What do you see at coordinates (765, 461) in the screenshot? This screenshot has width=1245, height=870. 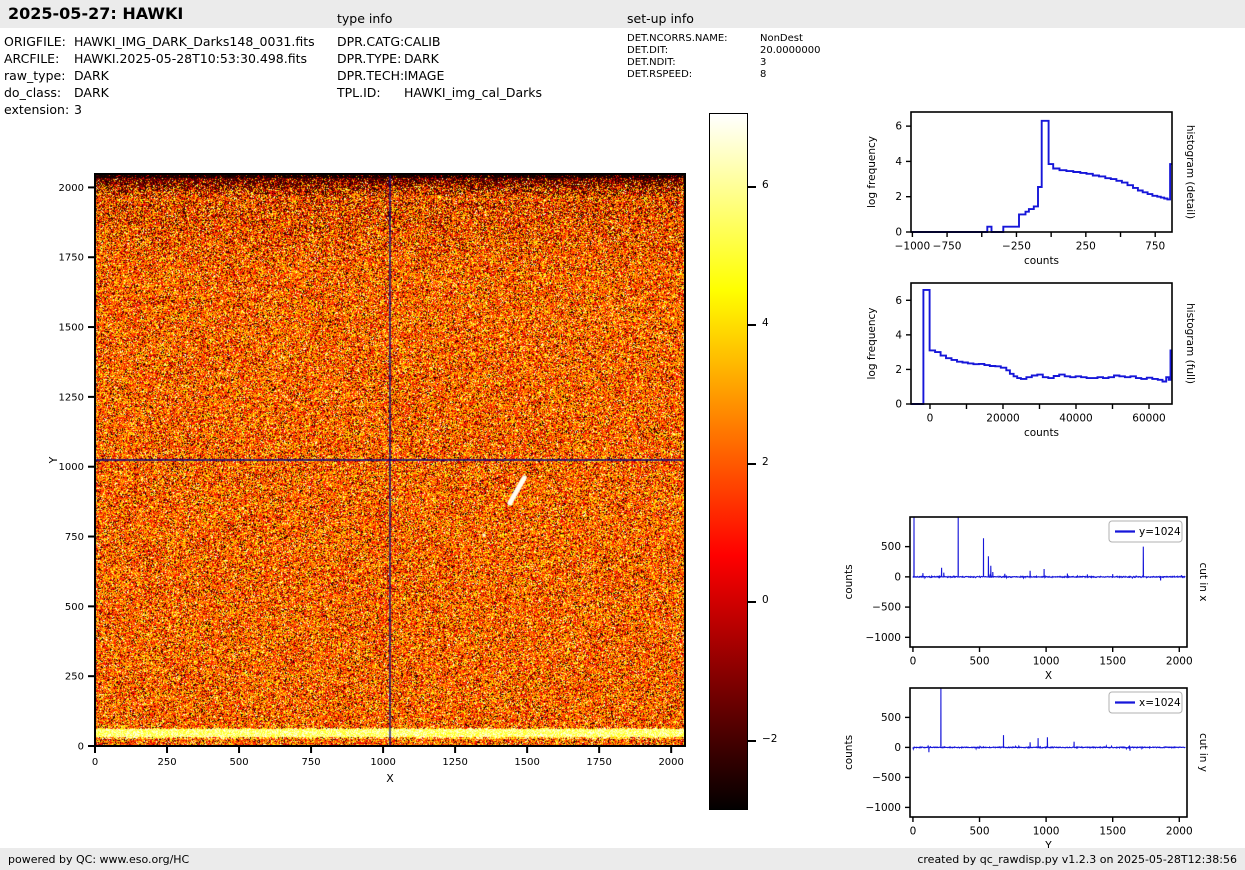 I see `colorbar-tick-label: 2` at bounding box center [765, 461].